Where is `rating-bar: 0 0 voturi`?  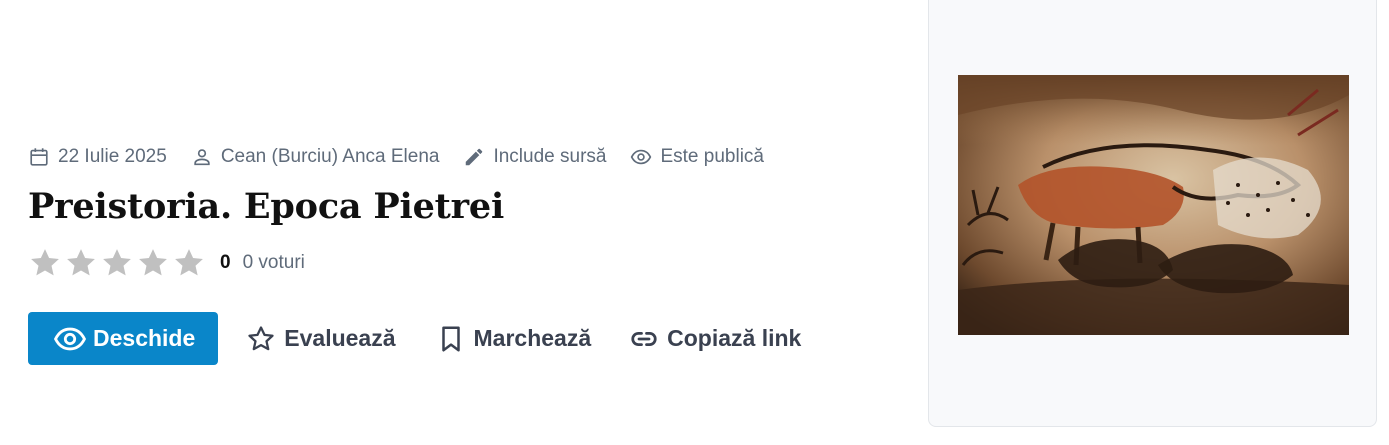 rating-bar: 0 0 voturi is located at coordinates (166, 263).